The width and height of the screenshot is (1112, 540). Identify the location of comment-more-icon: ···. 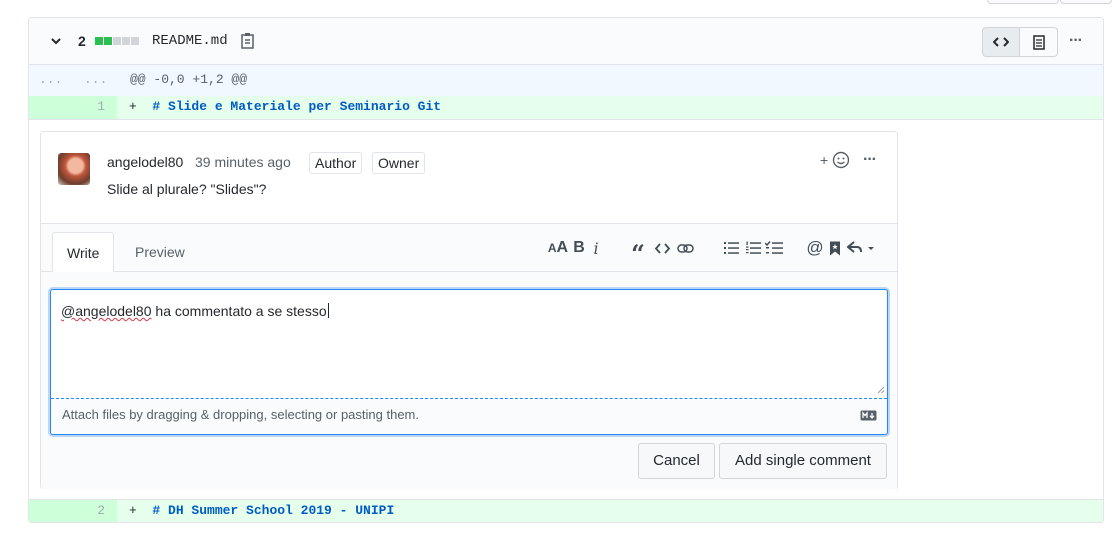
(870, 160).